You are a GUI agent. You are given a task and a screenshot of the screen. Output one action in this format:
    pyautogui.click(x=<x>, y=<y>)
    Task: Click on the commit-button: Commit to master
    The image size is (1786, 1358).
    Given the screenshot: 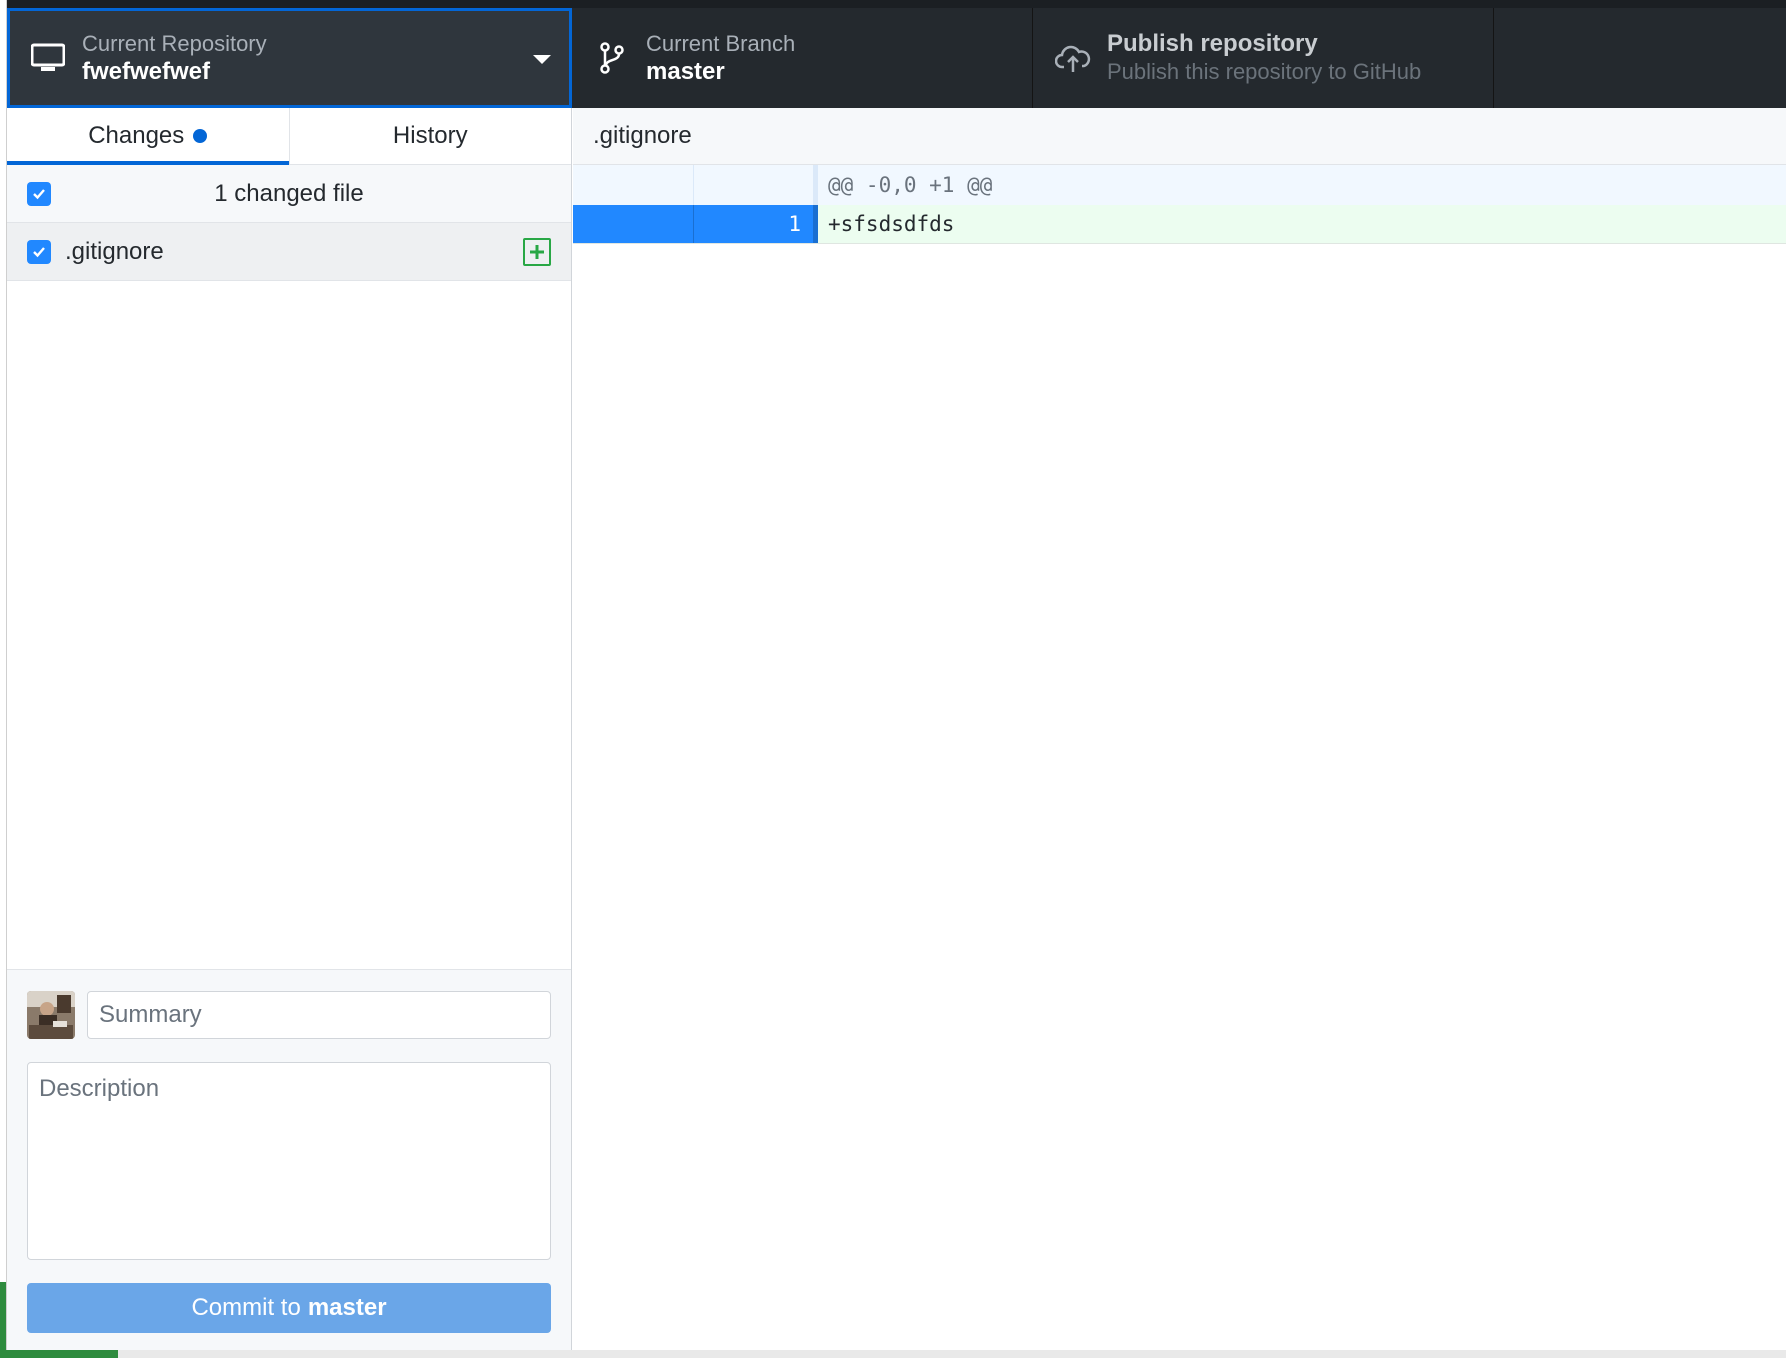 What is the action you would take?
    pyautogui.click(x=289, y=1308)
    